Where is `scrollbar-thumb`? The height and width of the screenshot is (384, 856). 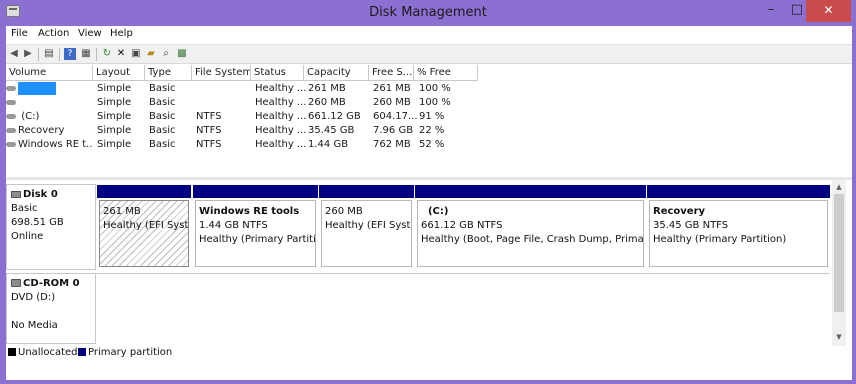
scrollbar-thumb is located at coordinates (839, 253).